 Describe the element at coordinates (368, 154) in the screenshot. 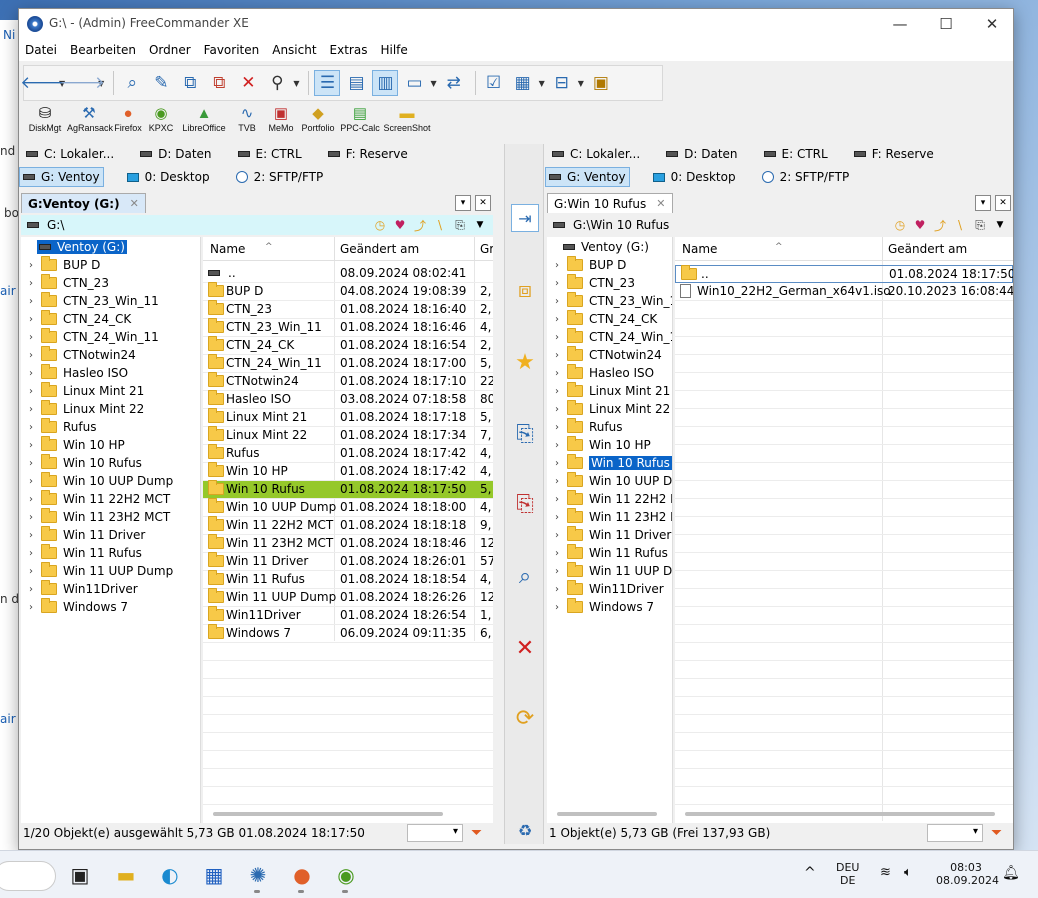

I see `drive-f: F: Reserve` at that location.